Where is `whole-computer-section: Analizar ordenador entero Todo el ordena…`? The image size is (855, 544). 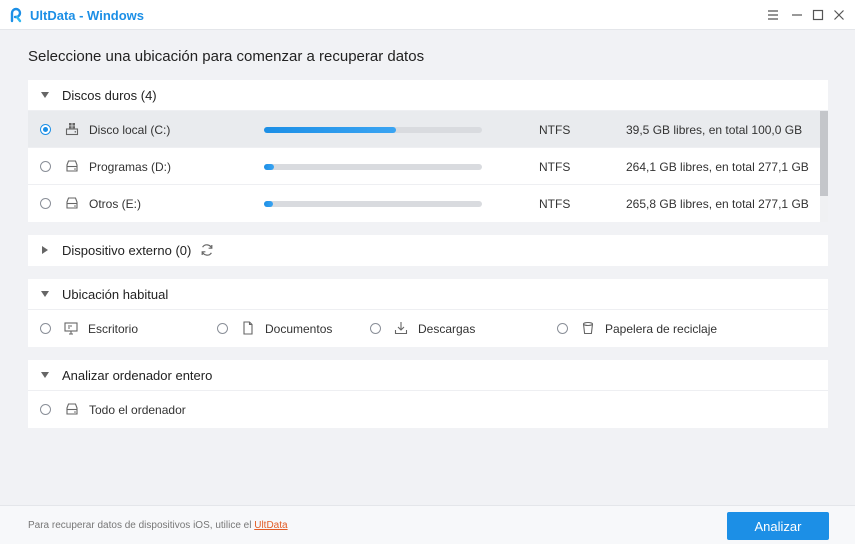 whole-computer-section: Analizar ordenador entero Todo el ordena… is located at coordinates (428, 394).